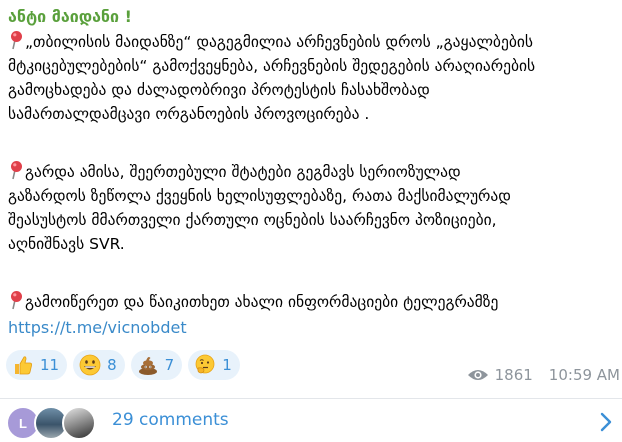  Describe the element at coordinates (311, 421) in the screenshot. I see `comments-button: L 29 comments` at that location.